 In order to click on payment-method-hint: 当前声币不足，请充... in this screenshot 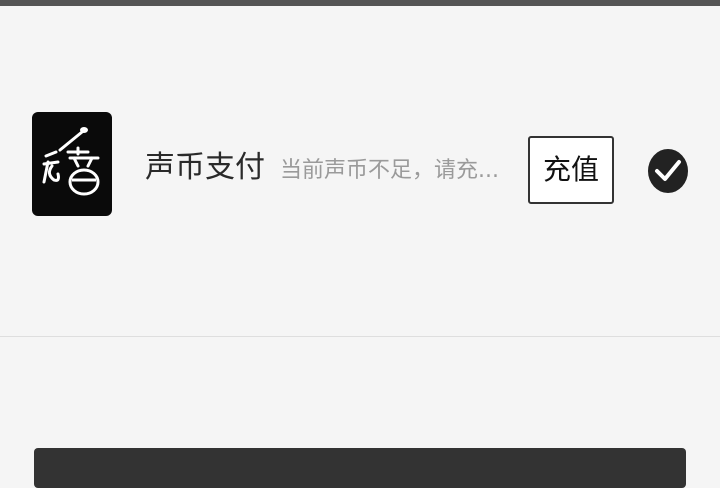, I will do `click(389, 170)`.